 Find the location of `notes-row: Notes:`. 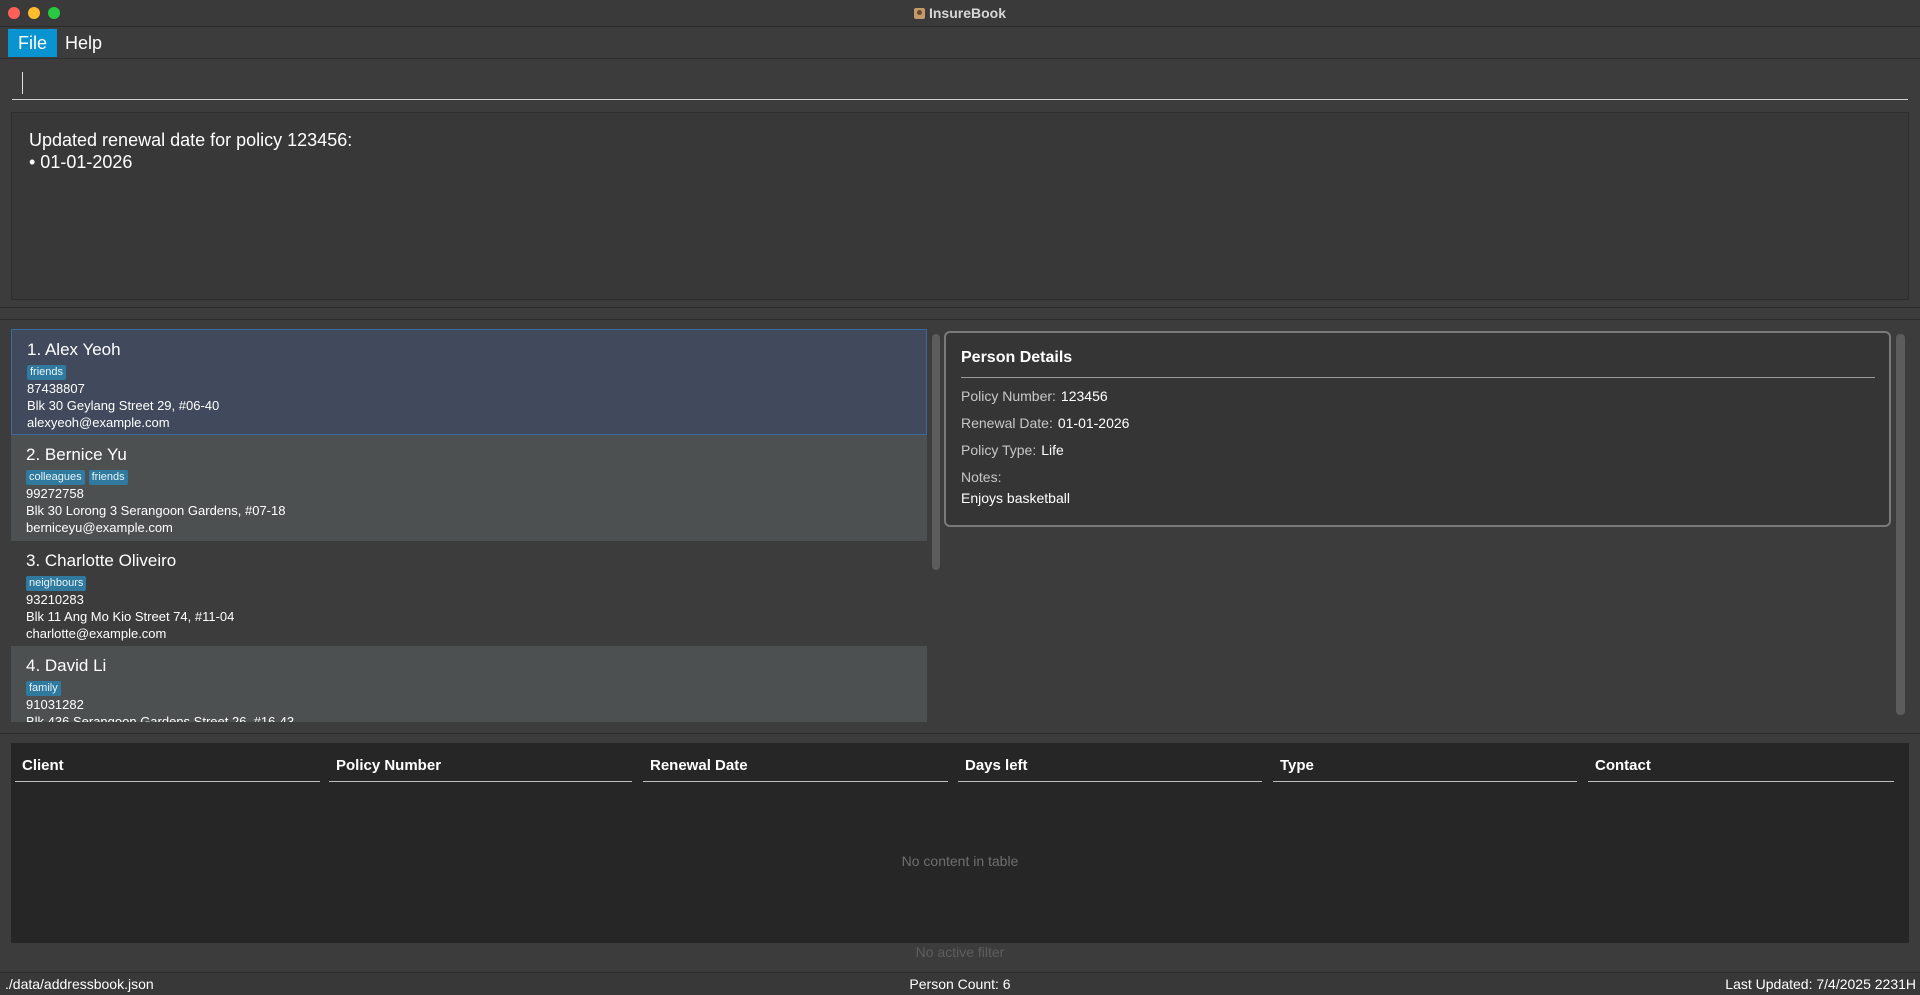

notes-row: Notes: is located at coordinates (1417, 477).